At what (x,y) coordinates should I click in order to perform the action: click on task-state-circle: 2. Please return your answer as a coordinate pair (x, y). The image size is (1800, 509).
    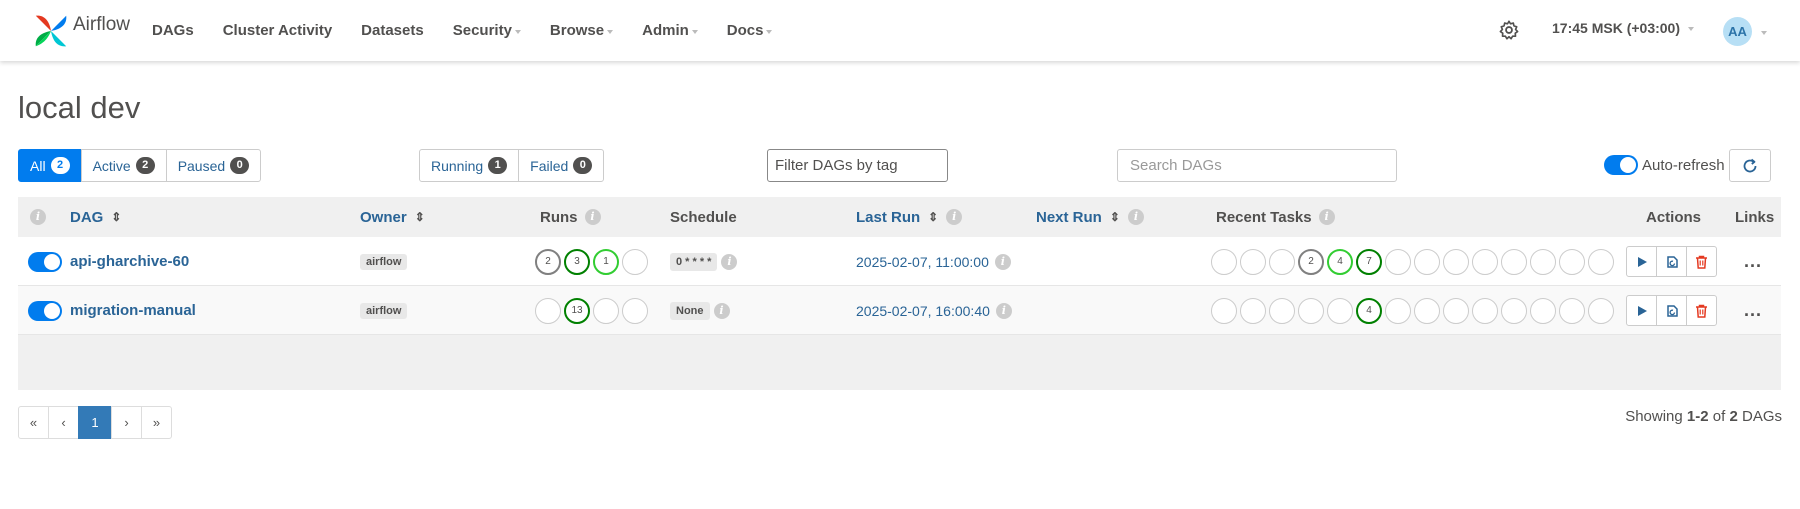
    Looking at the image, I should click on (1311, 261).